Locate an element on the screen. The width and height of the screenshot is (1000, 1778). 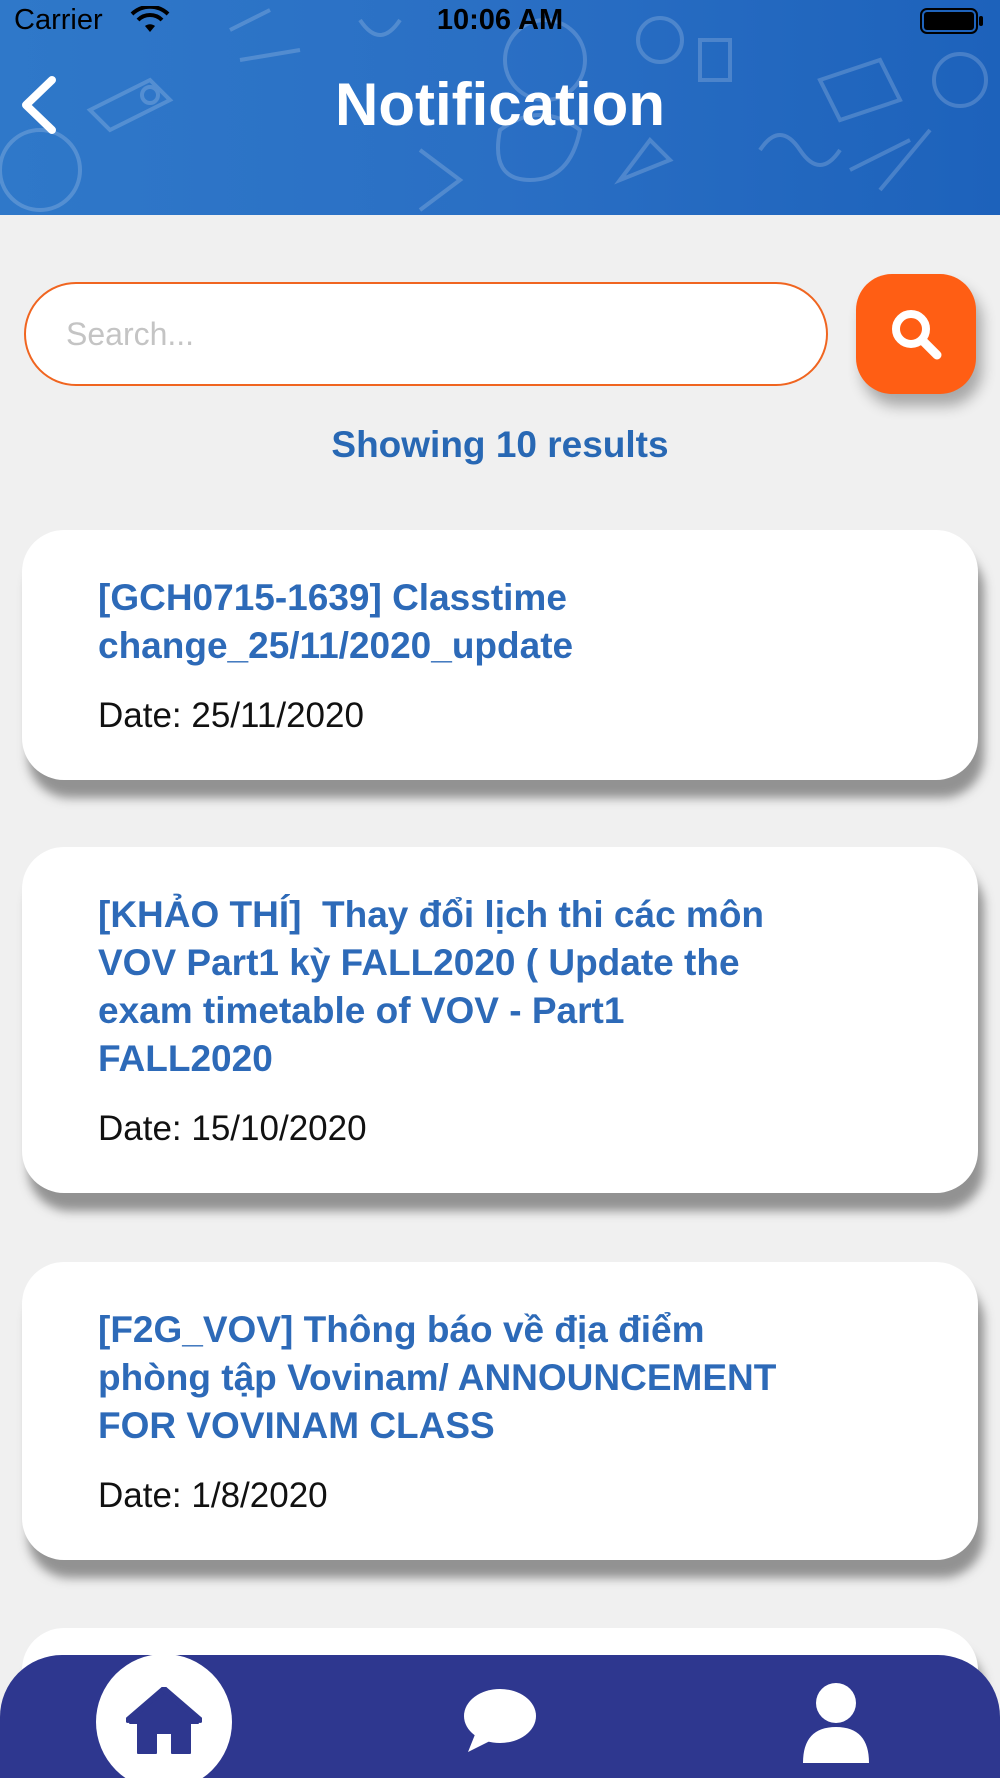
chat-icon is located at coordinates (500, 1720).